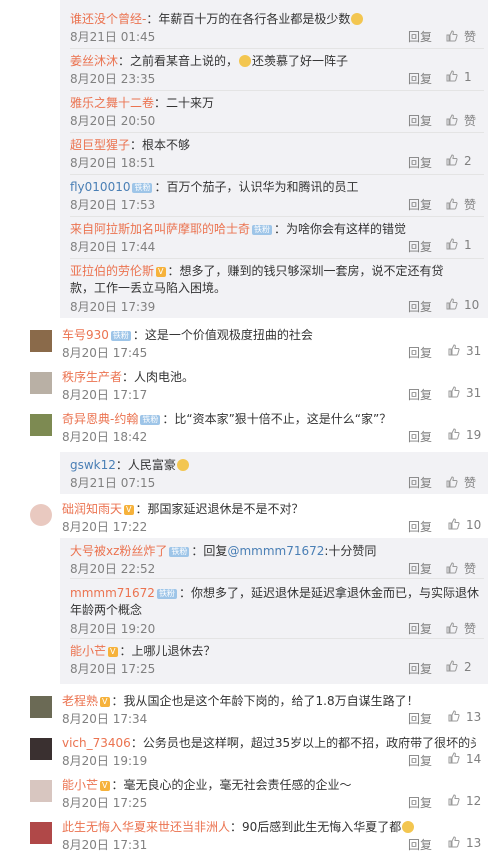  Describe the element at coordinates (474, 351) in the screenshot. I see `like-count: 31` at that location.